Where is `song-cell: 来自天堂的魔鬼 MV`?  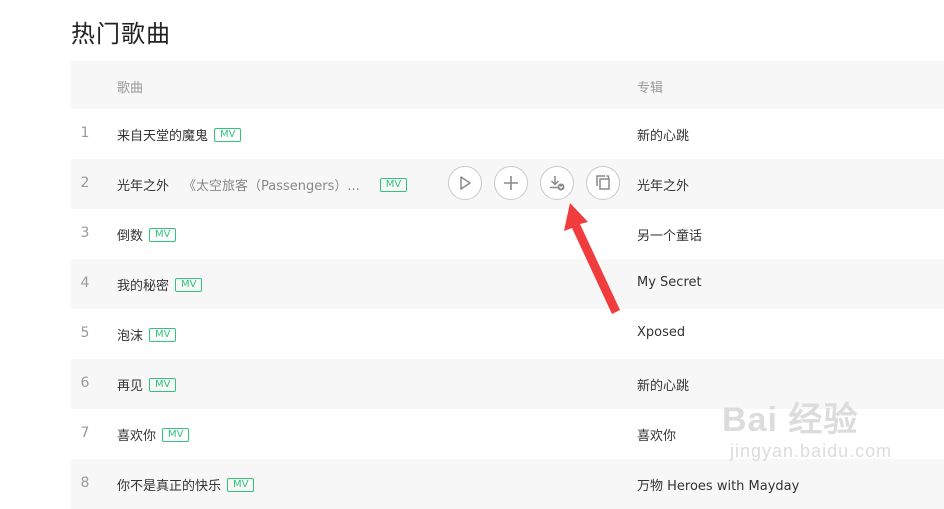
song-cell: 来自天堂的魔鬼 MV is located at coordinates (179, 134).